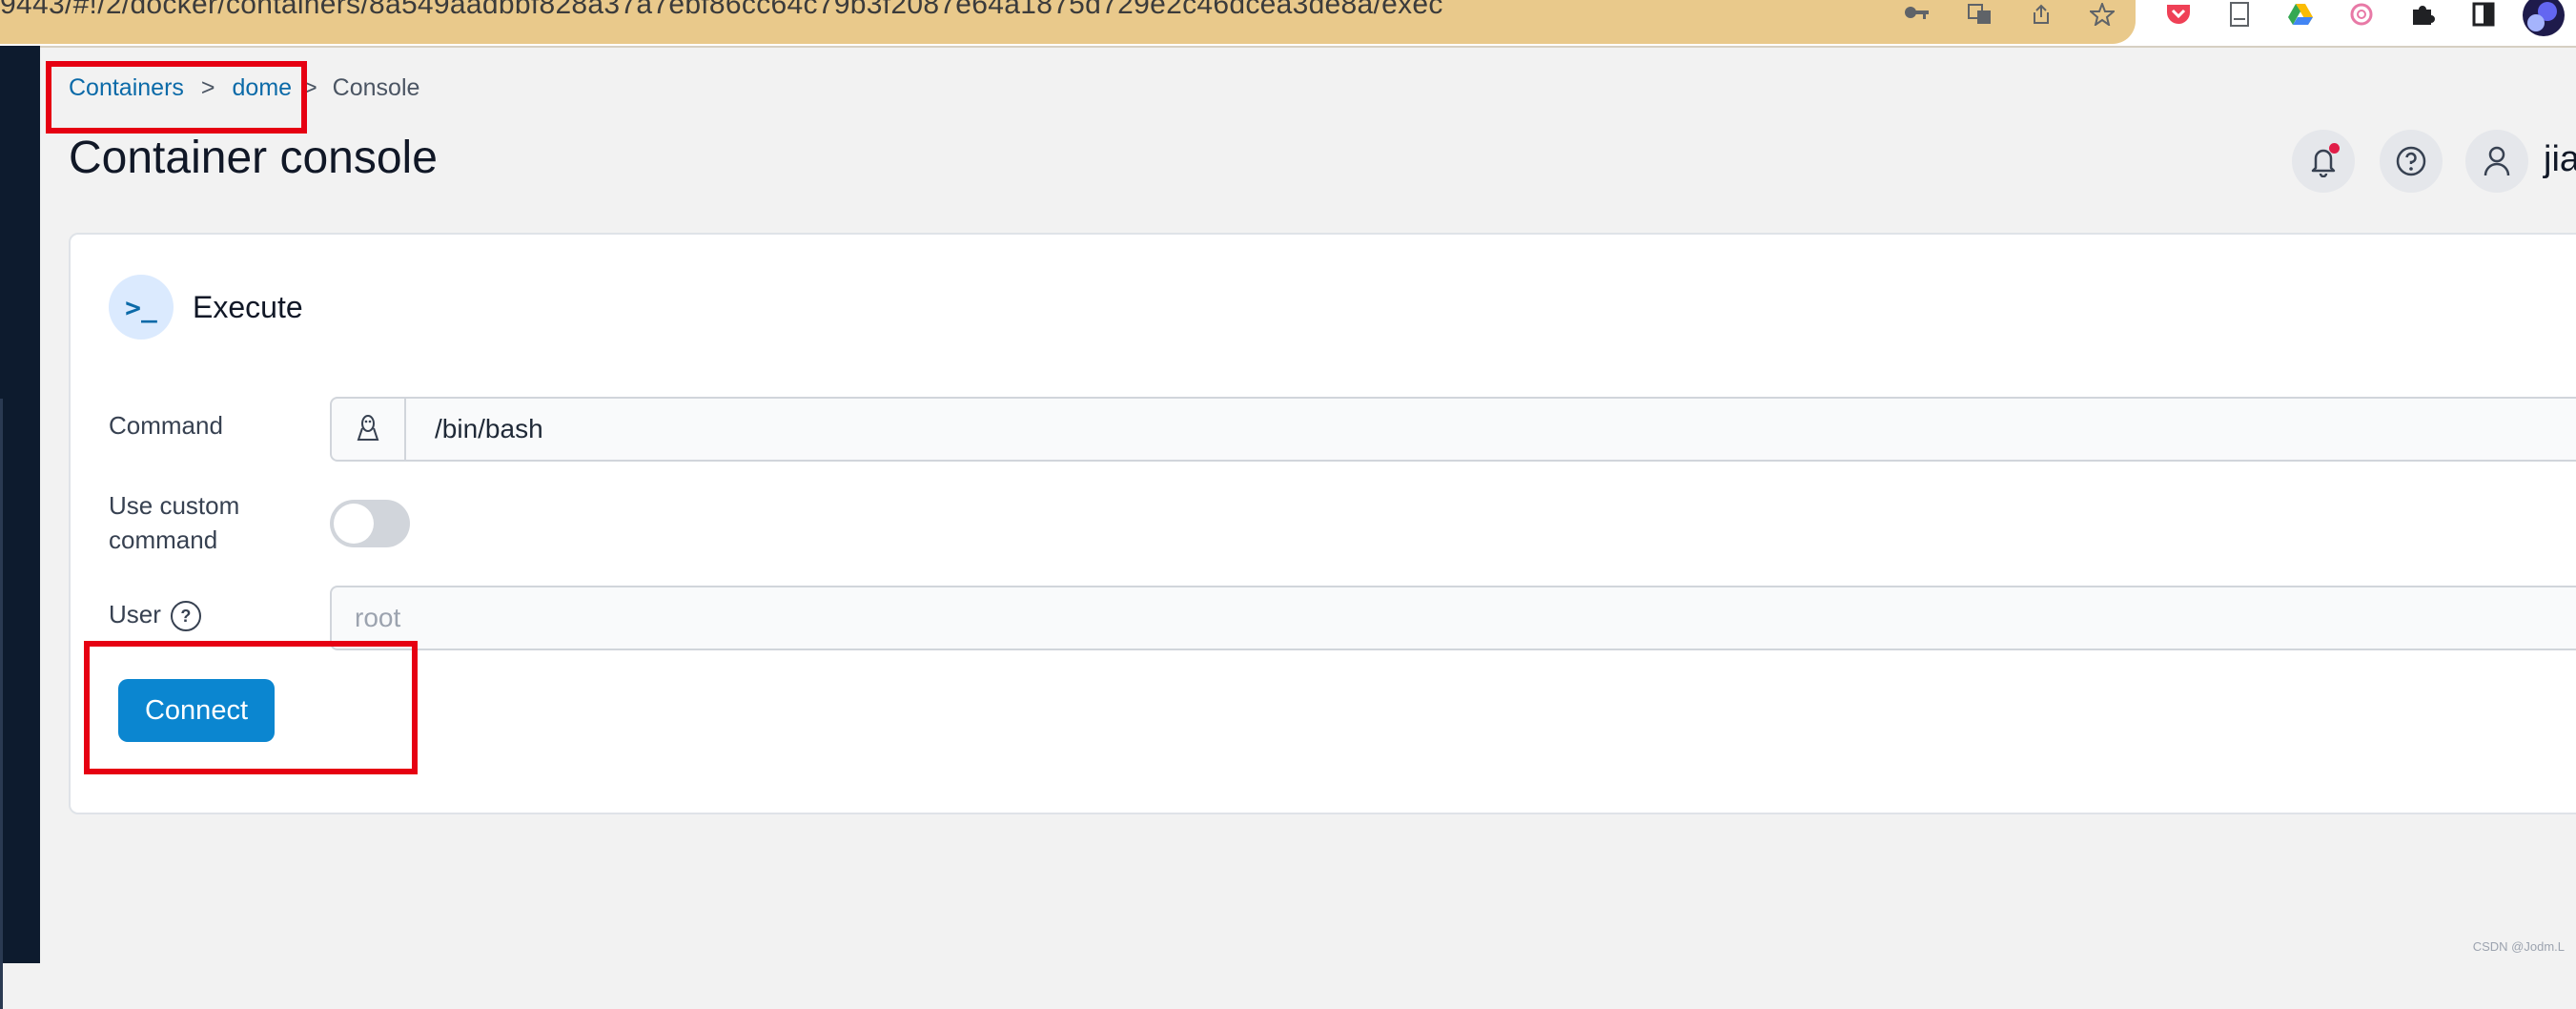 Image resolution: width=2576 pixels, height=1009 pixels. I want to click on user-icon, so click(2497, 161).